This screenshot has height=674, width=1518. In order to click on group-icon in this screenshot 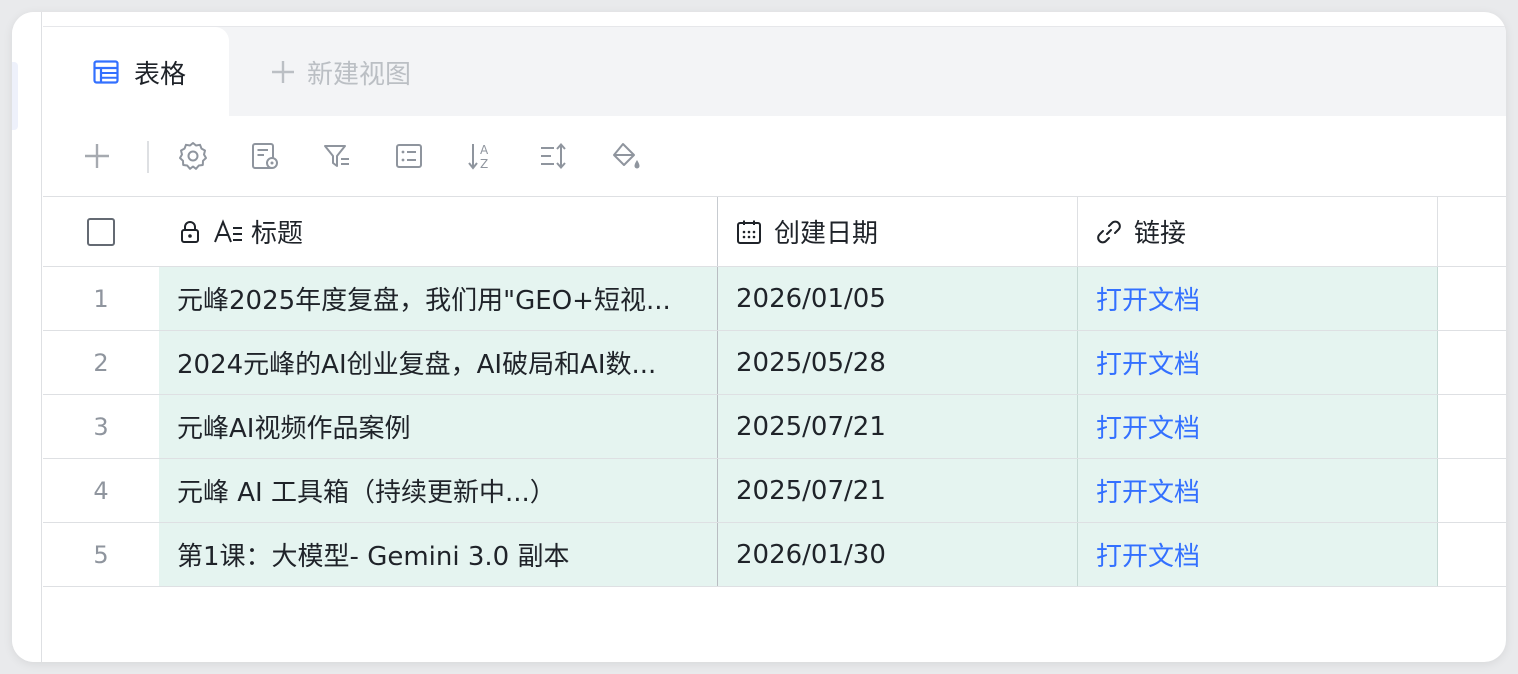, I will do `click(409, 156)`.